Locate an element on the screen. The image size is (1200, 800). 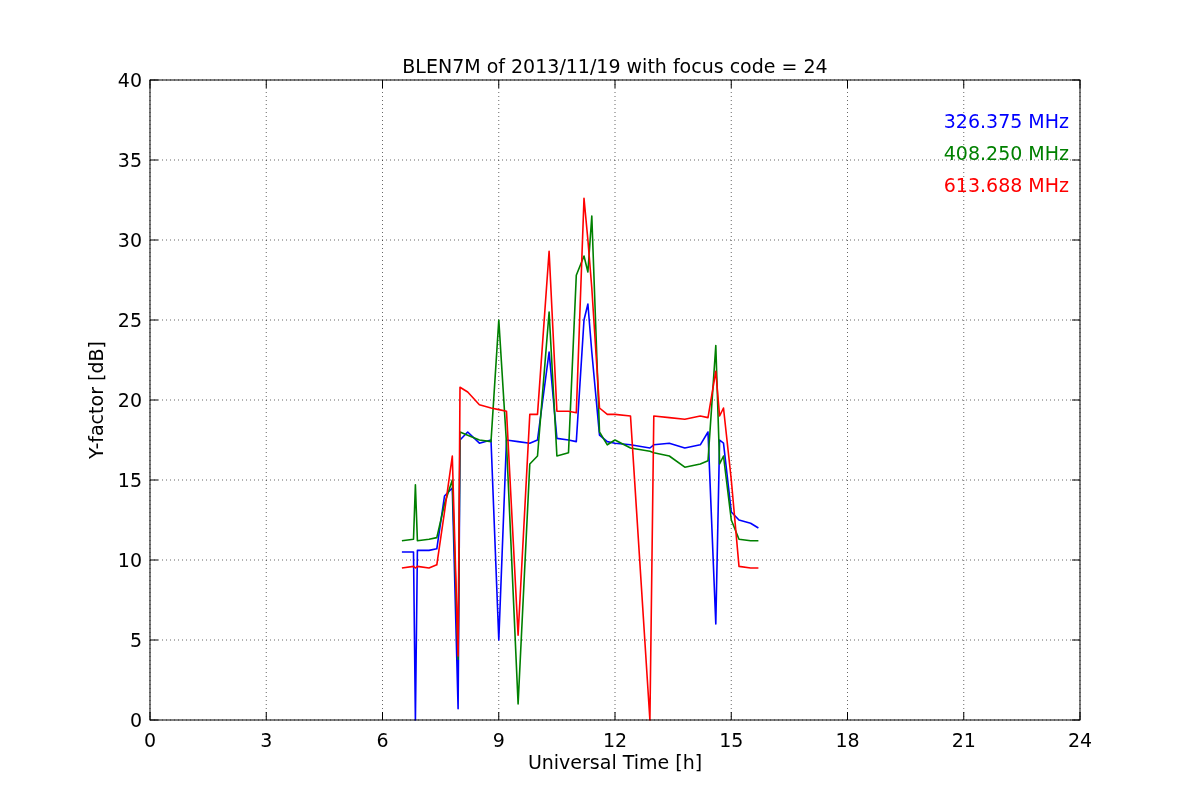
x-tick-label: 6 is located at coordinates (382, 740).